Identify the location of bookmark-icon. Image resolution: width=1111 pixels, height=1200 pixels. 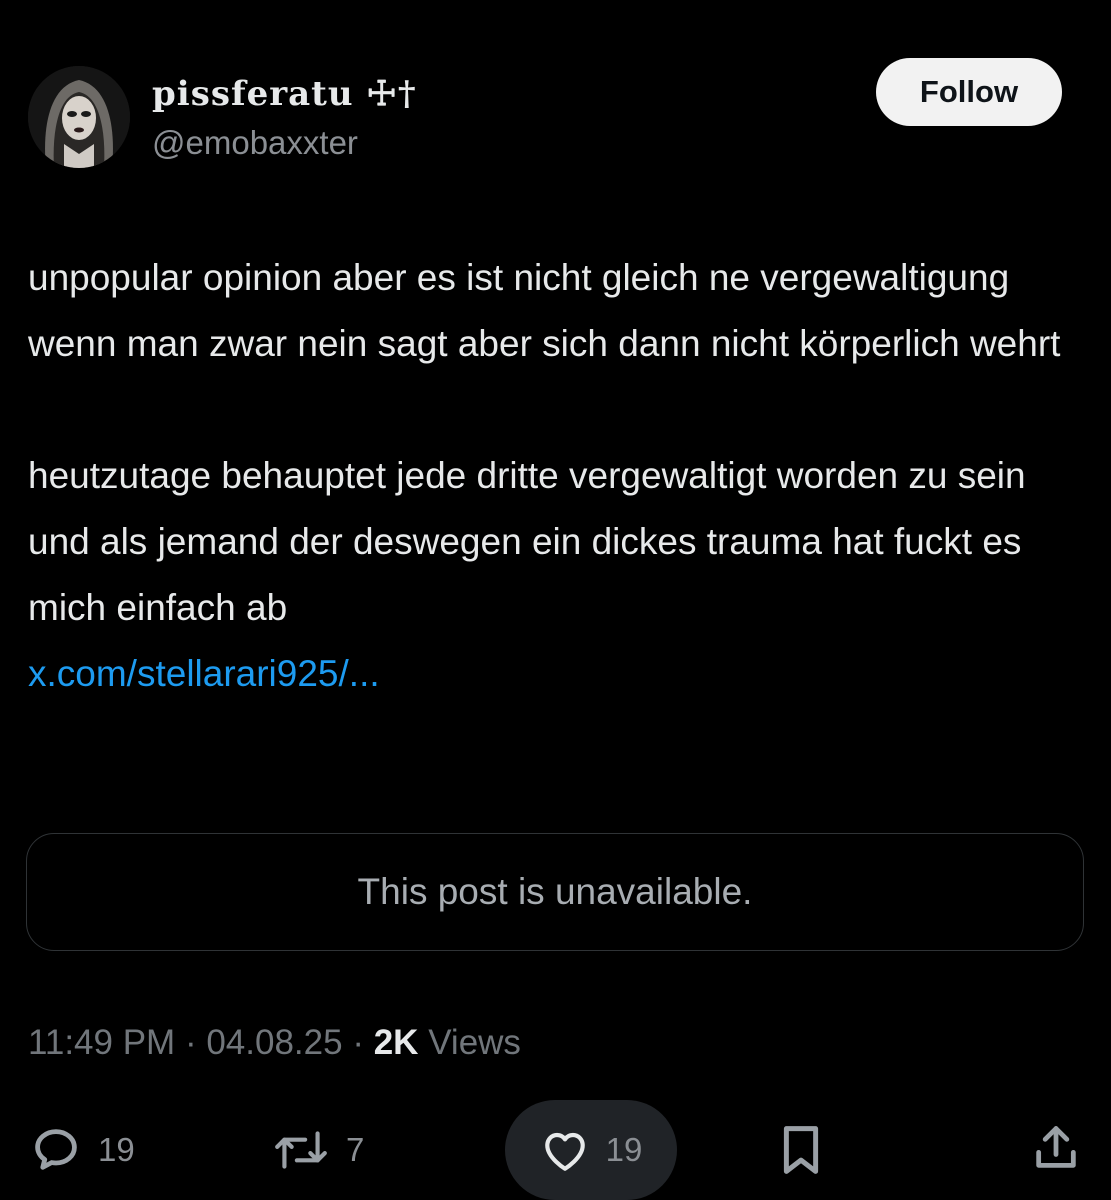
(801, 1150).